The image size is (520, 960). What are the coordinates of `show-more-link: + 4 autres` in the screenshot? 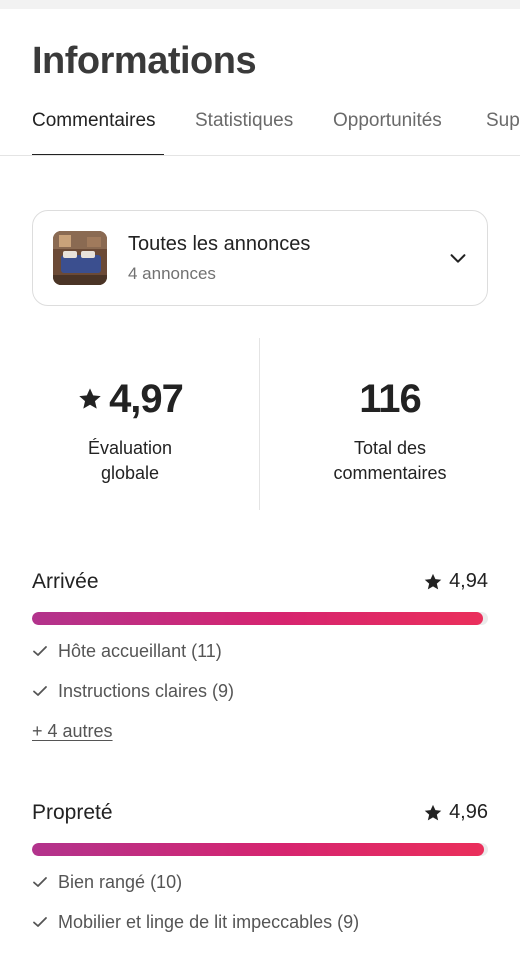 It's located at (72, 731).